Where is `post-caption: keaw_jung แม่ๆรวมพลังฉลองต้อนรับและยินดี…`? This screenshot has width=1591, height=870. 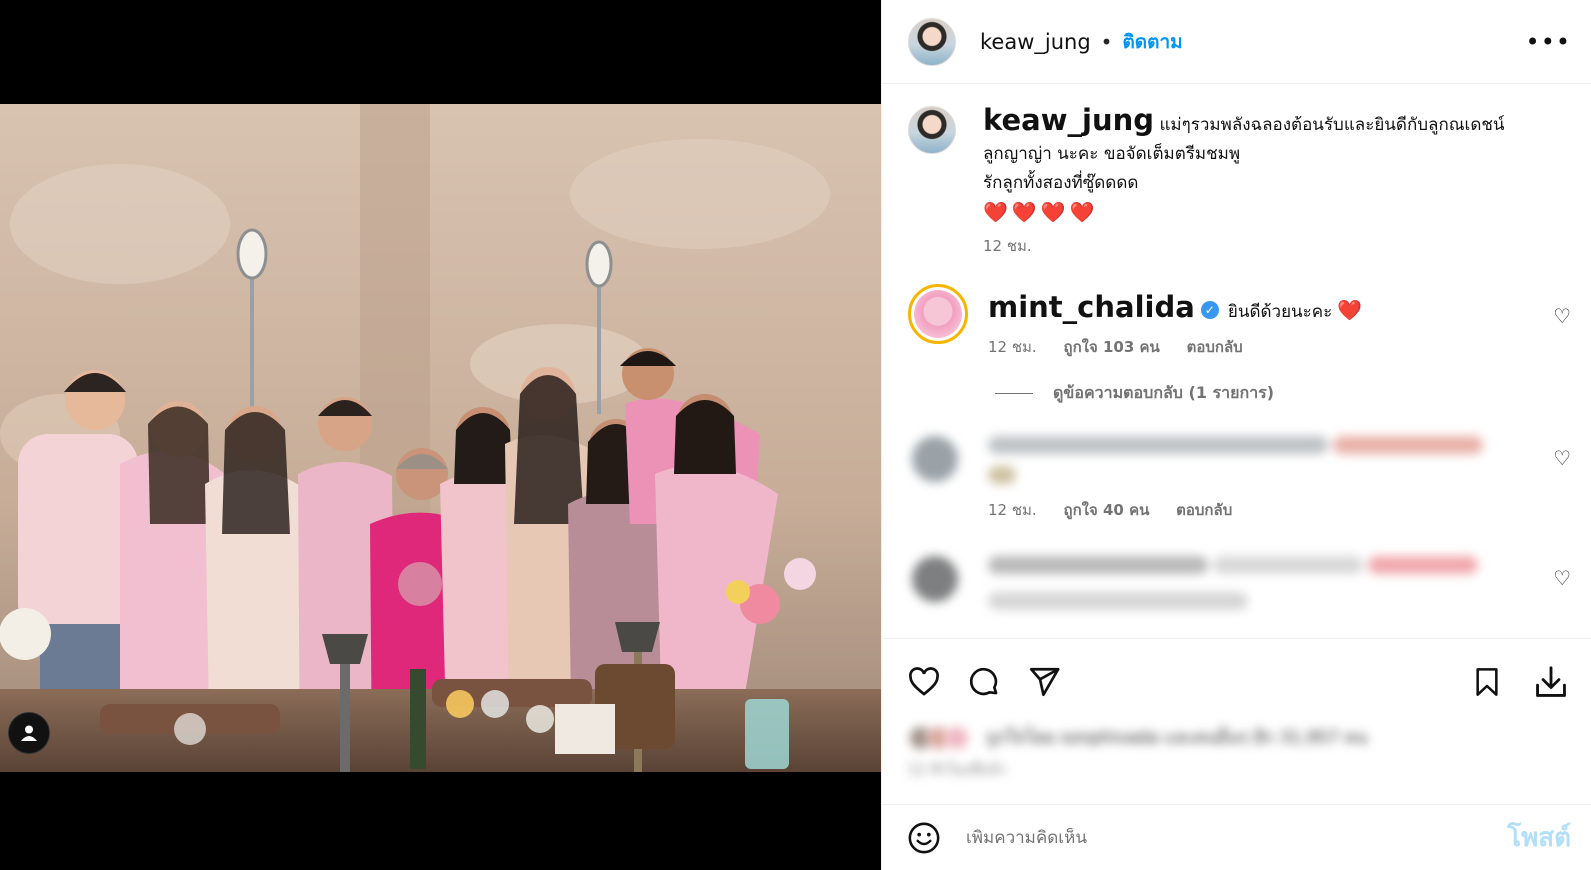
post-caption: keaw_jung แม่ๆรวมพลังฉลองต้อนรับและยินดี… is located at coordinates (1239, 171).